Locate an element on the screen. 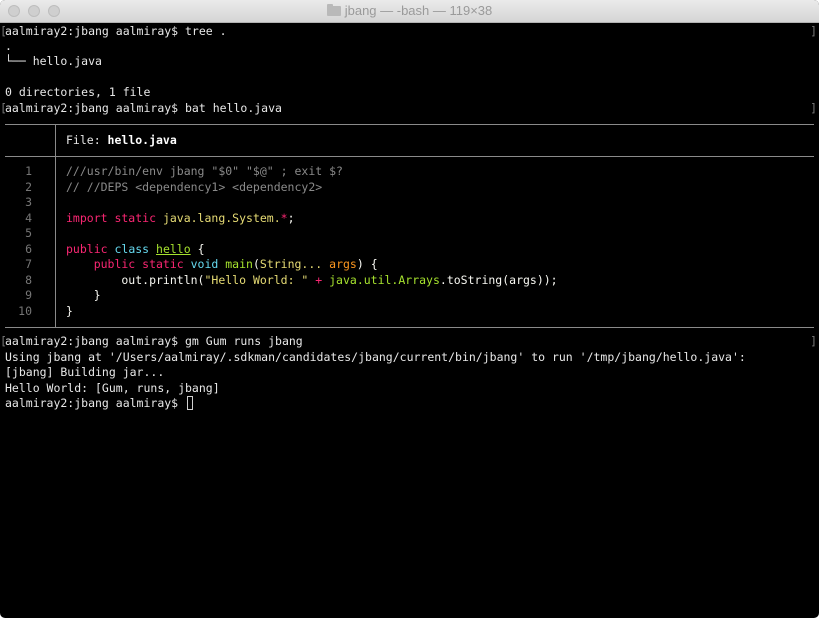 The height and width of the screenshot is (618, 819). prompt-text: aalmiray2:jbang aalmiray$ is located at coordinates (95, 403).